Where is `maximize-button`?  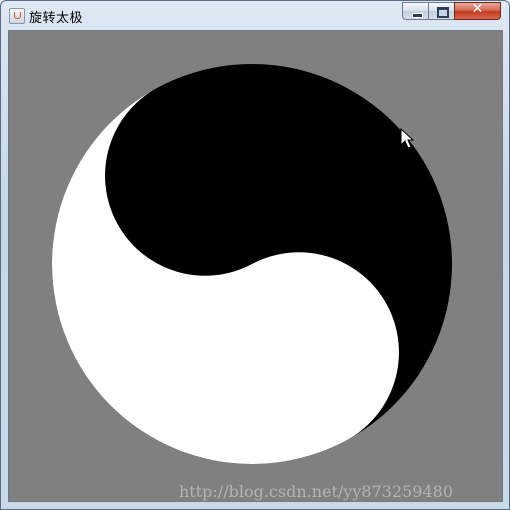
maximize-button is located at coordinates (441, 11).